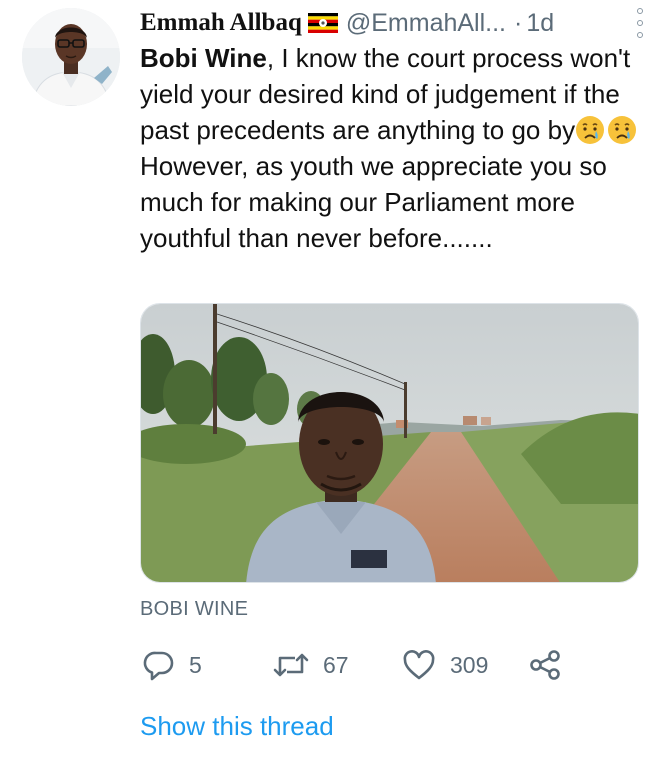 The width and height of the screenshot is (661, 762). I want to click on reply-button: 5, so click(172, 665).